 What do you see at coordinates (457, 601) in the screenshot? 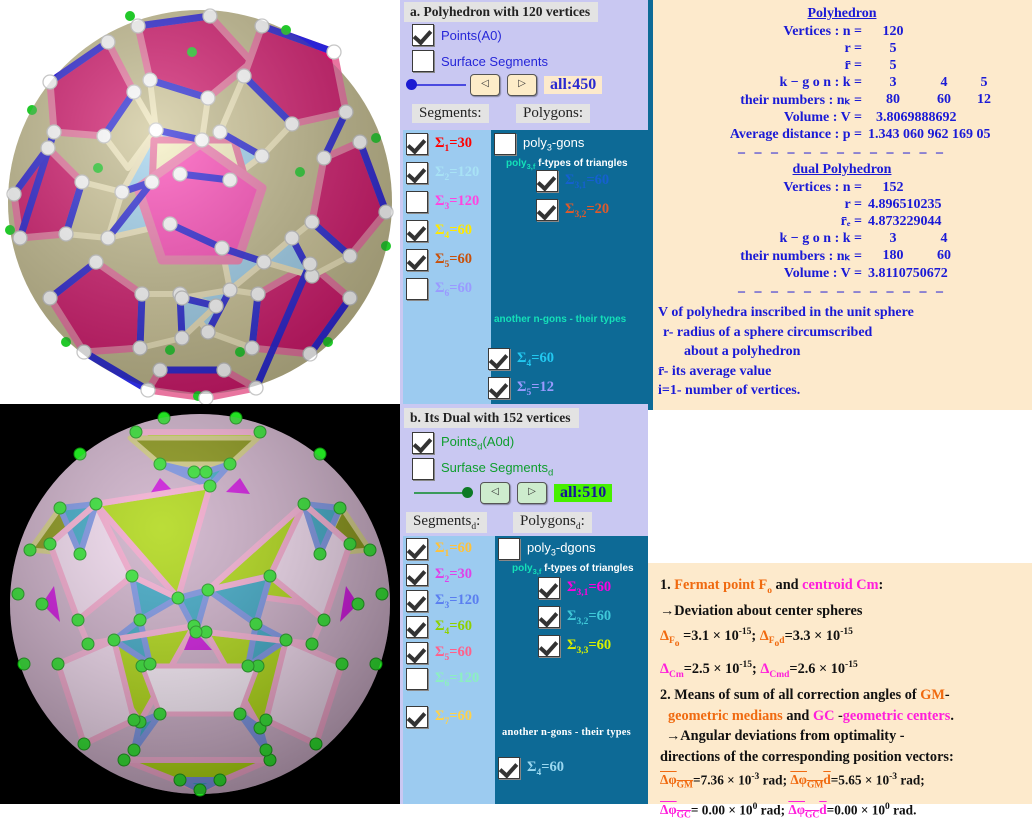
I see `segment-label-bottom-2: Σ3=120` at bounding box center [457, 601].